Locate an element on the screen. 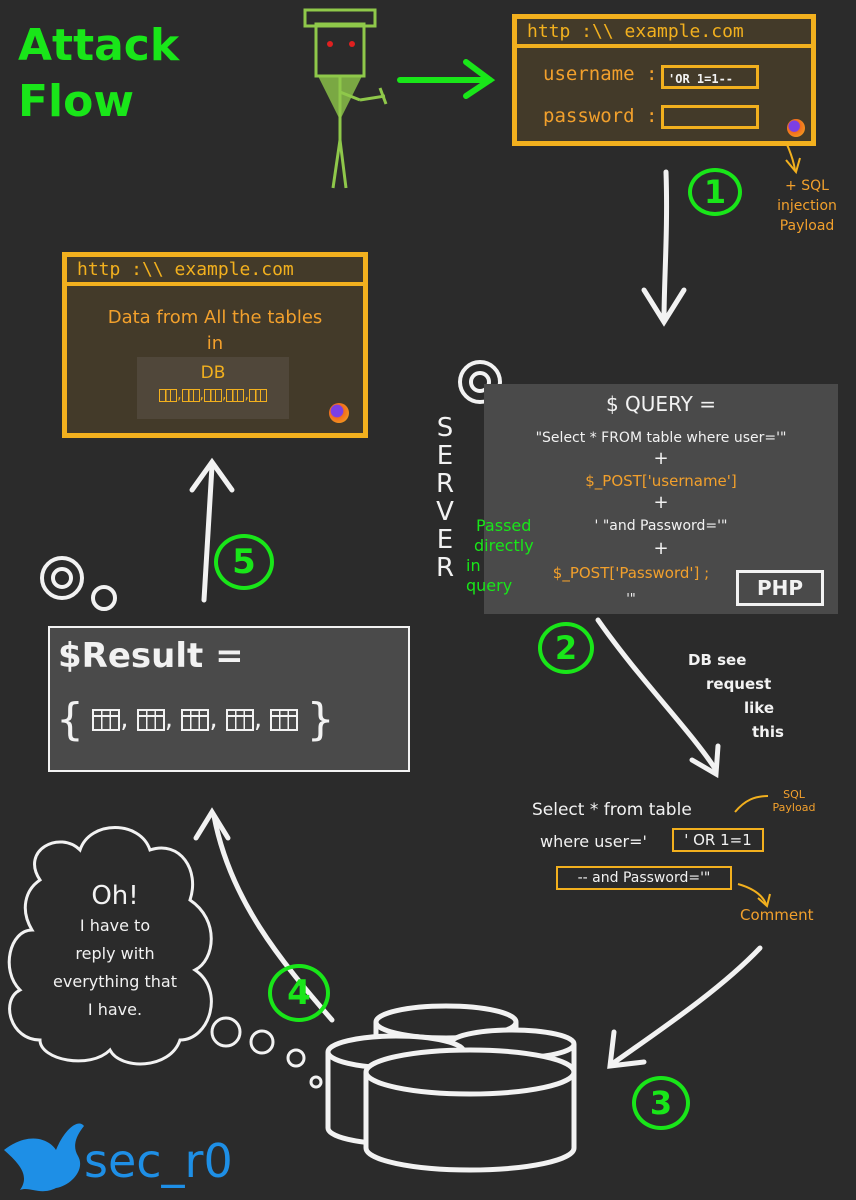 Image resolution: width=856 pixels, height=1200 pixels. db-query-comment: -- and Password='" is located at coordinates (644, 878).